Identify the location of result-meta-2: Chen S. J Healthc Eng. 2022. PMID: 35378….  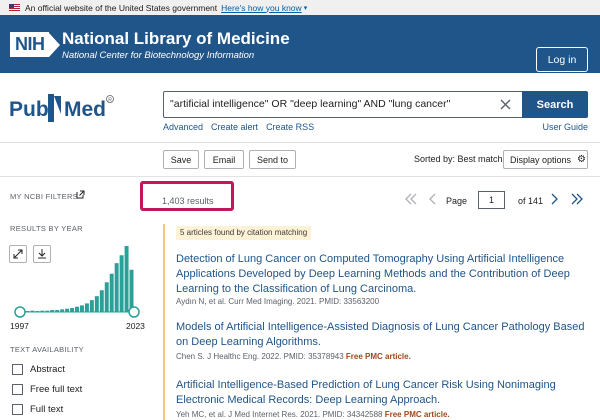
(293, 356).